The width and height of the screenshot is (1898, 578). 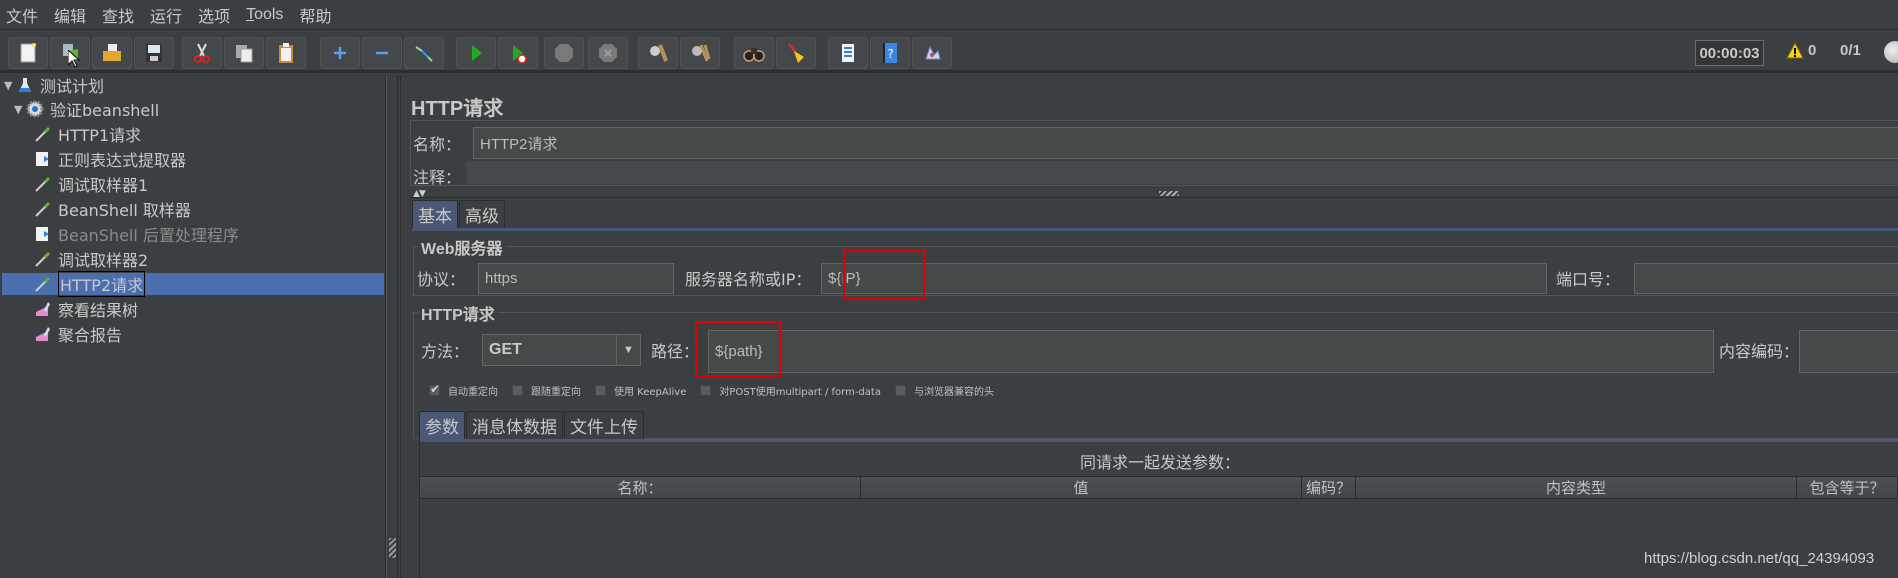 What do you see at coordinates (54, 85) in the screenshot?
I see `tree-item-test-plan: ▼ 测试计划` at bounding box center [54, 85].